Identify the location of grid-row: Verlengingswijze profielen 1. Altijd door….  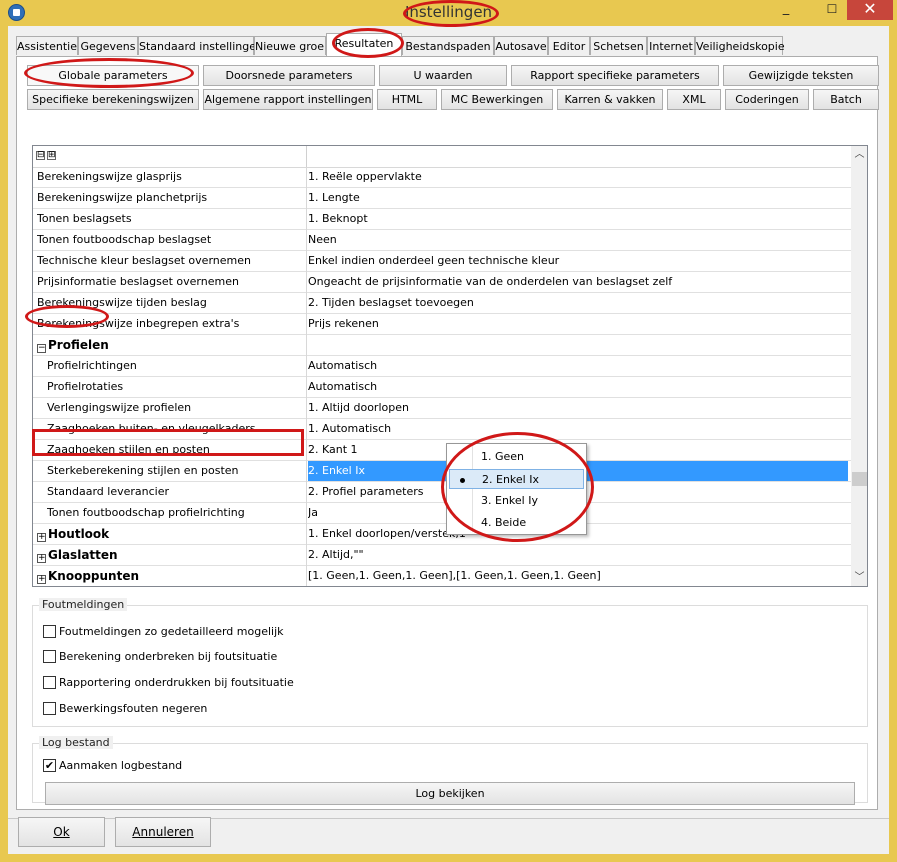
(442, 408).